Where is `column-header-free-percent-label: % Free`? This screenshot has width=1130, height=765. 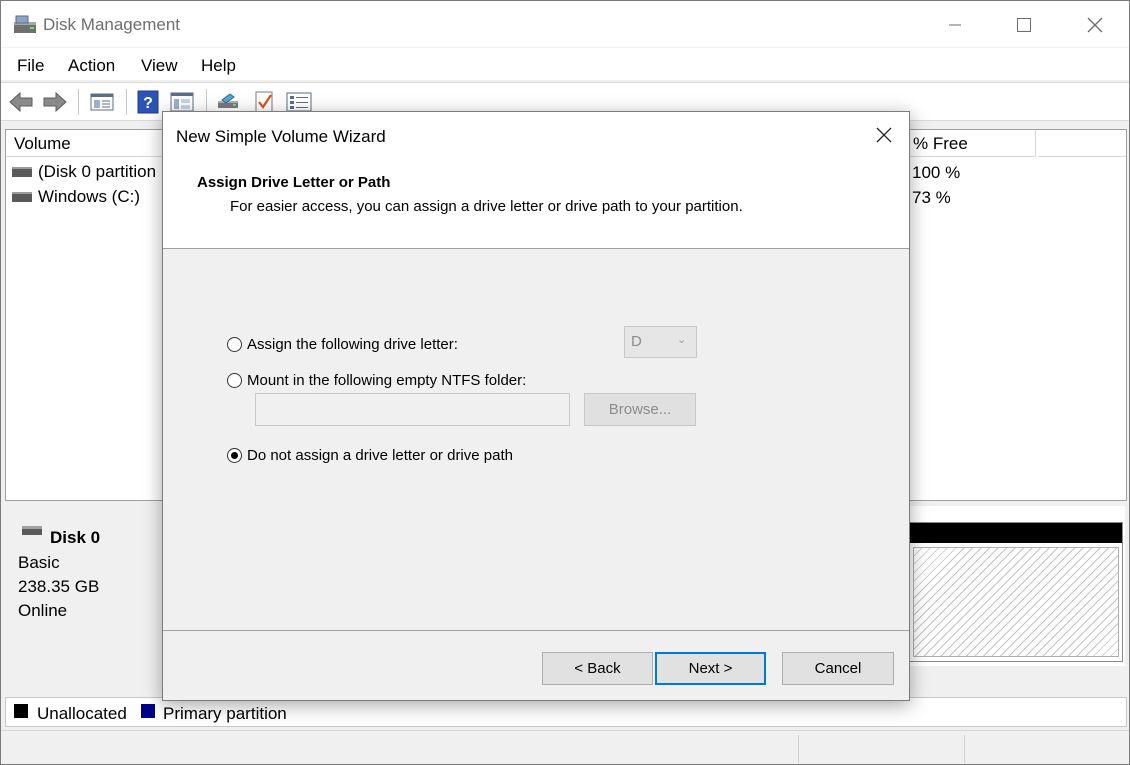 column-header-free-percent-label: % Free is located at coordinates (940, 143).